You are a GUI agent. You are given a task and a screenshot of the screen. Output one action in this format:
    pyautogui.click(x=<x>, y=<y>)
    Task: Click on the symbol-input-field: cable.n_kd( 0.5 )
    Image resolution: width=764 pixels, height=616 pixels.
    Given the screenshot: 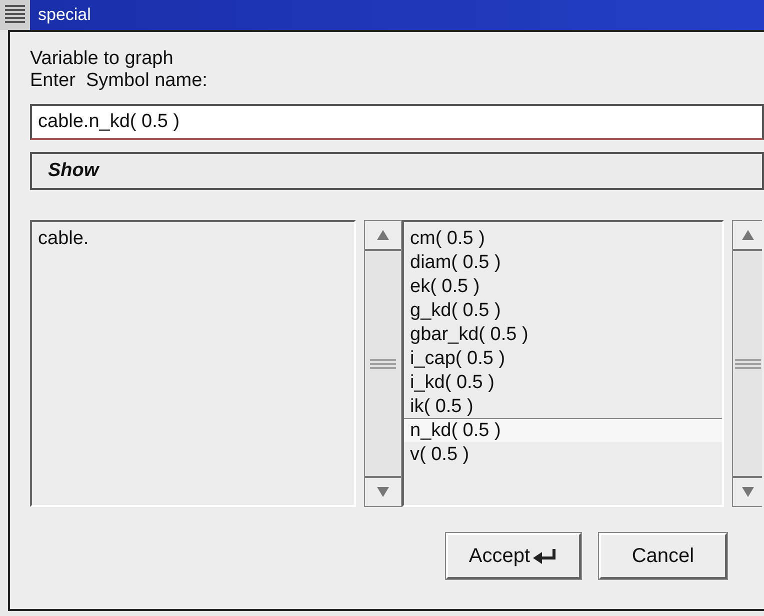 What is the action you would take?
    pyautogui.click(x=397, y=122)
    